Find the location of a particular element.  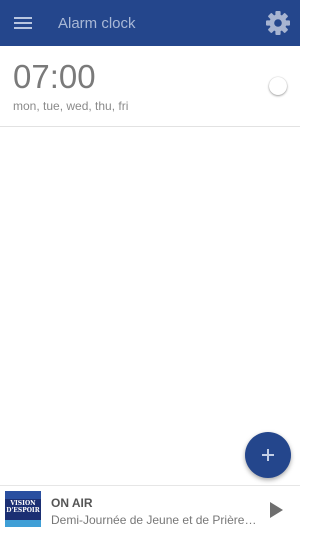

alarm-time: 07:00 is located at coordinates (54, 76).